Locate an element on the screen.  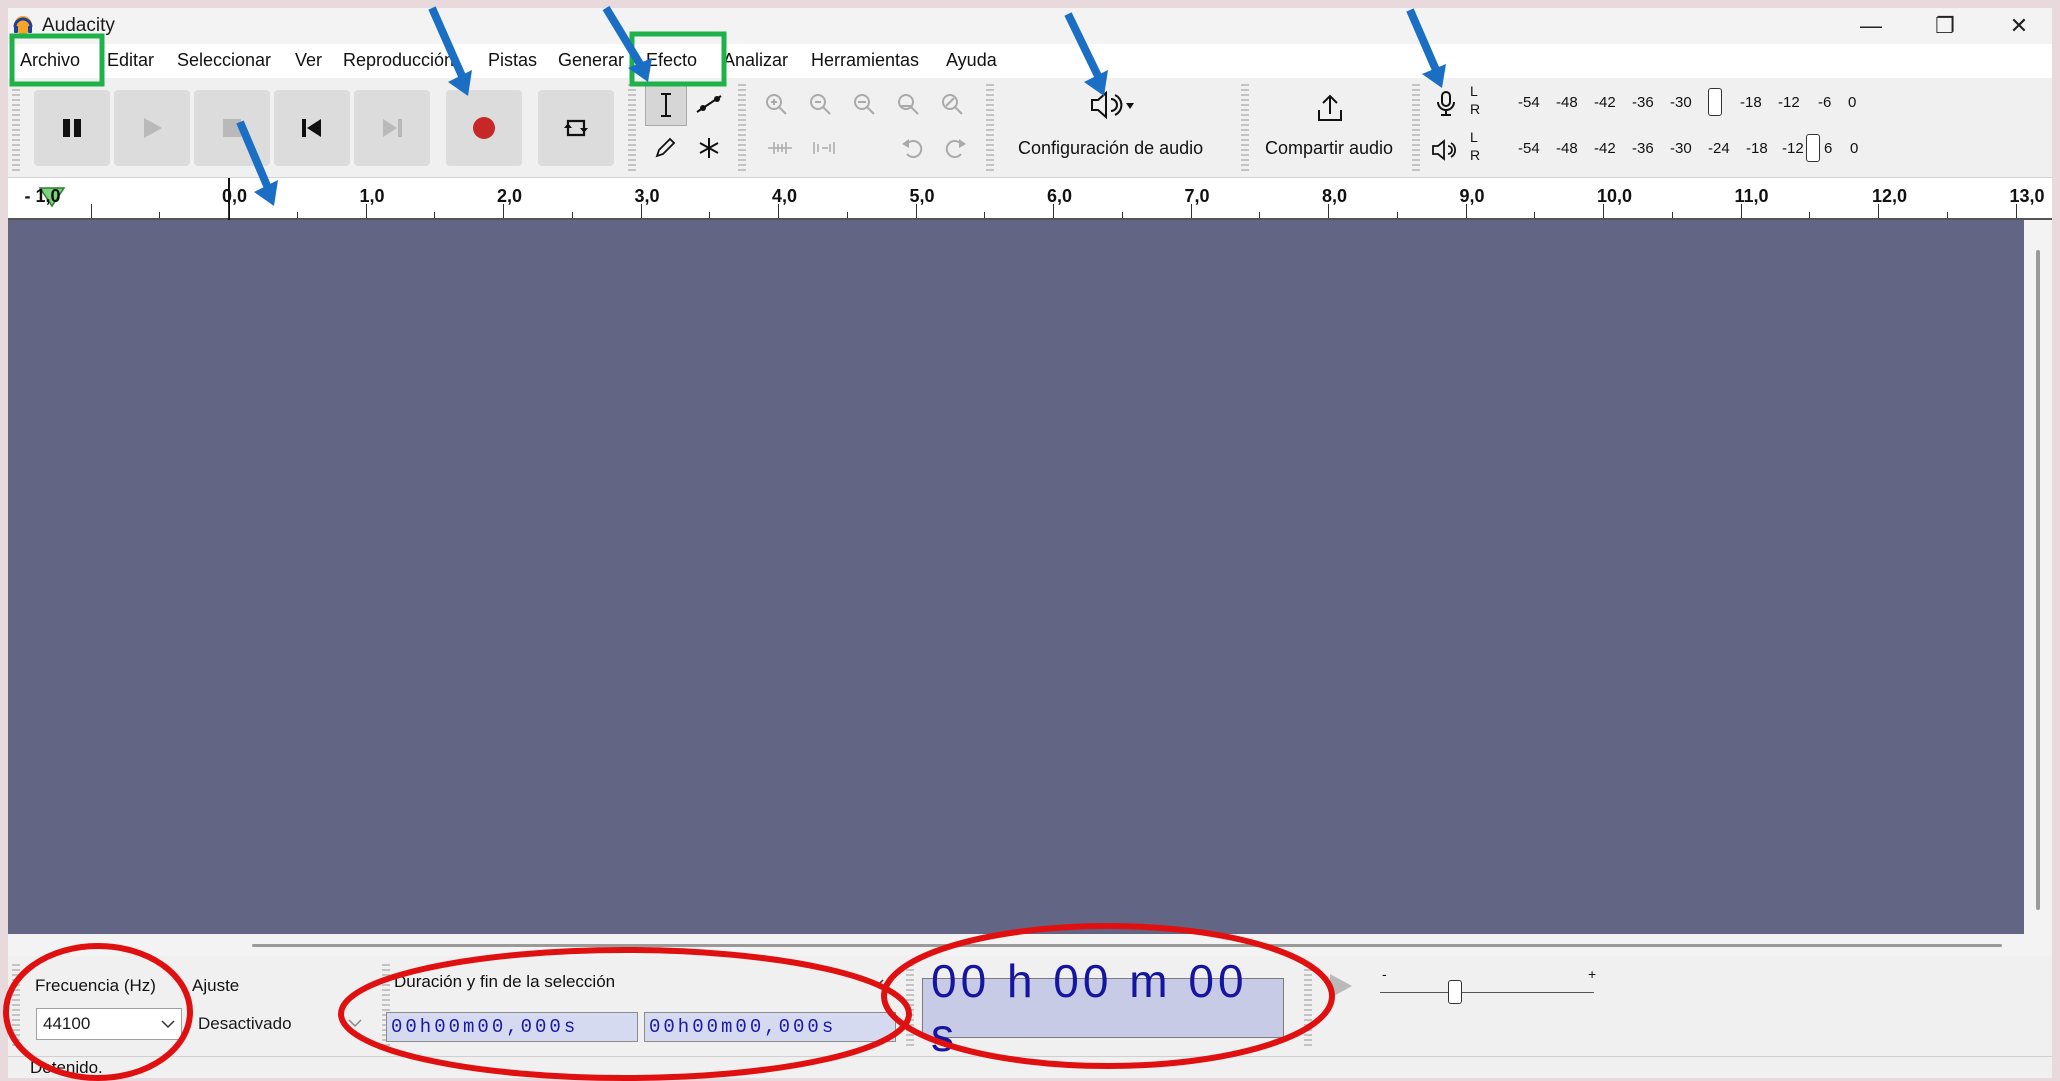
record-meter-button is located at coordinates (1446, 104).